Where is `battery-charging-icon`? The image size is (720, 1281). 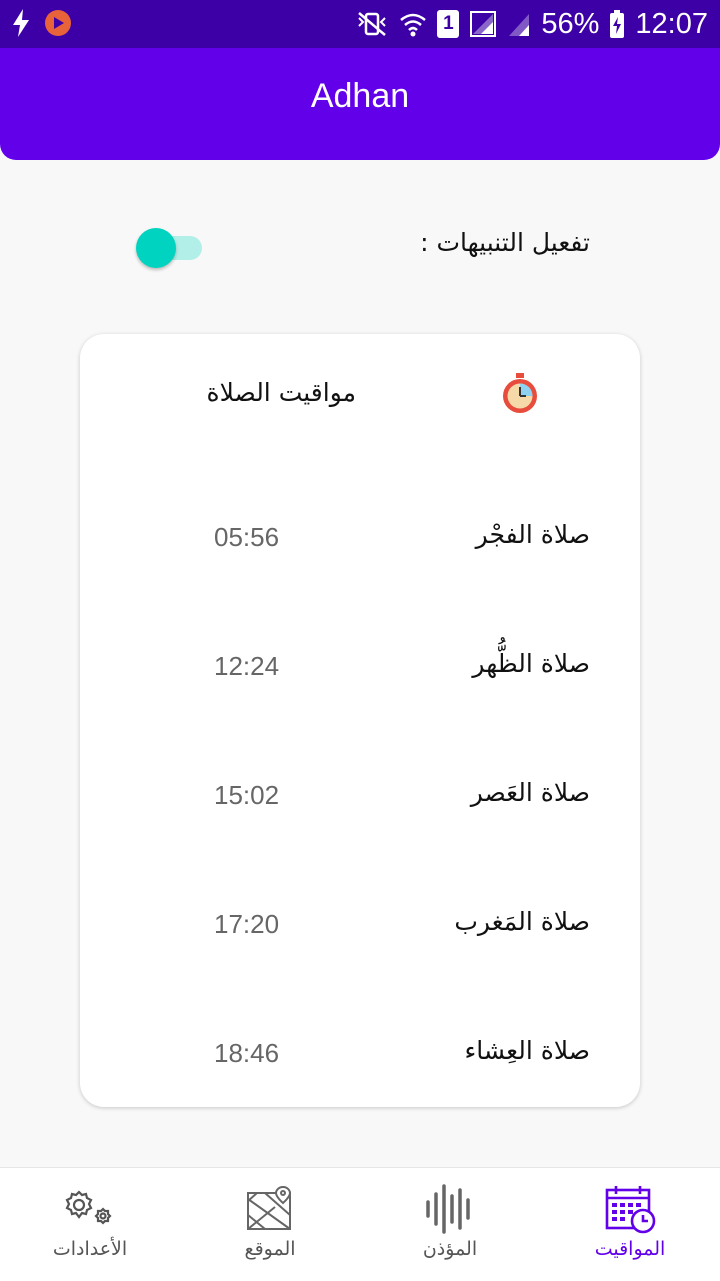 battery-charging-icon is located at coordinates (617, 24).